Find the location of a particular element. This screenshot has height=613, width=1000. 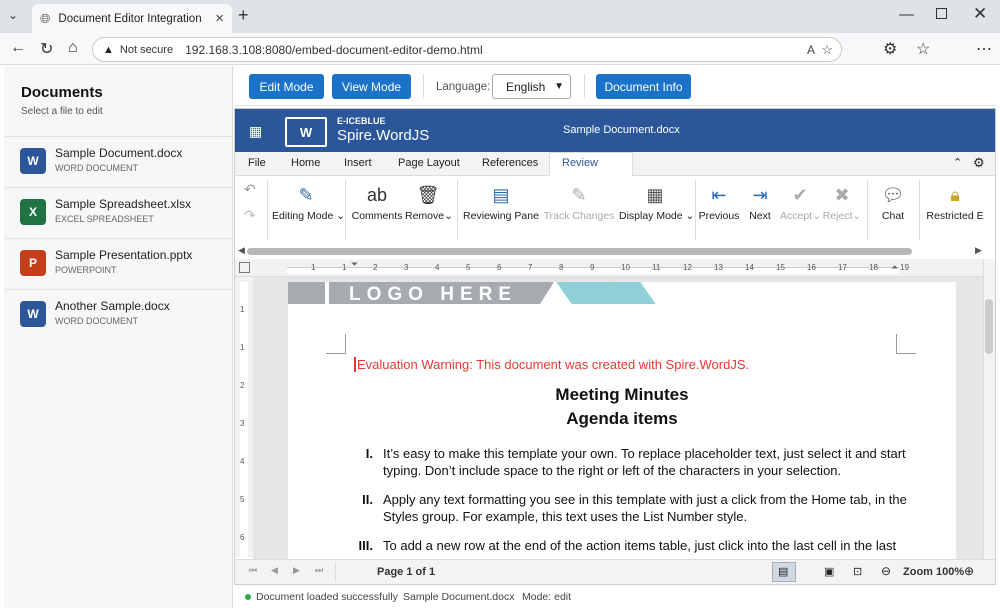

warning-icon: ▲ is located at coordinates (108, 49).